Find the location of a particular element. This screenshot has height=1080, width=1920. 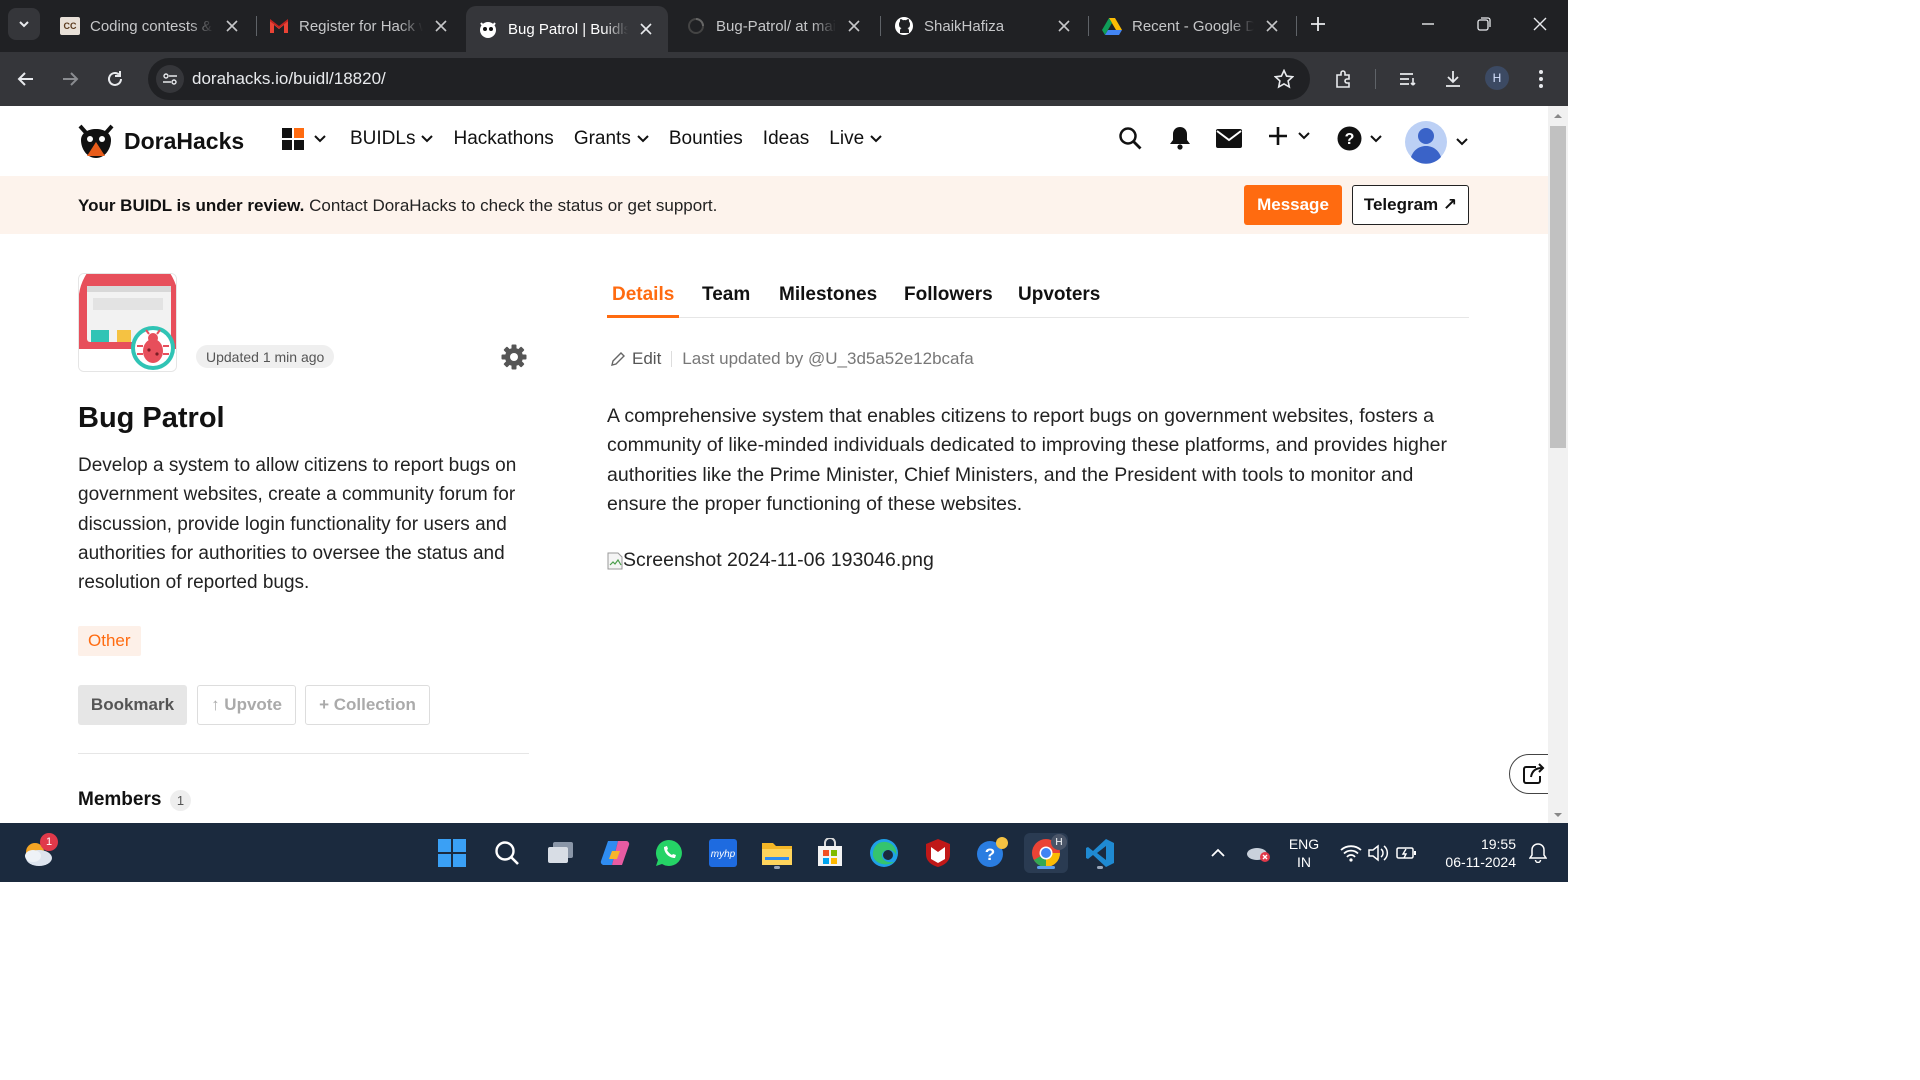

reading-list-button is located at coordinates (1408, 79).